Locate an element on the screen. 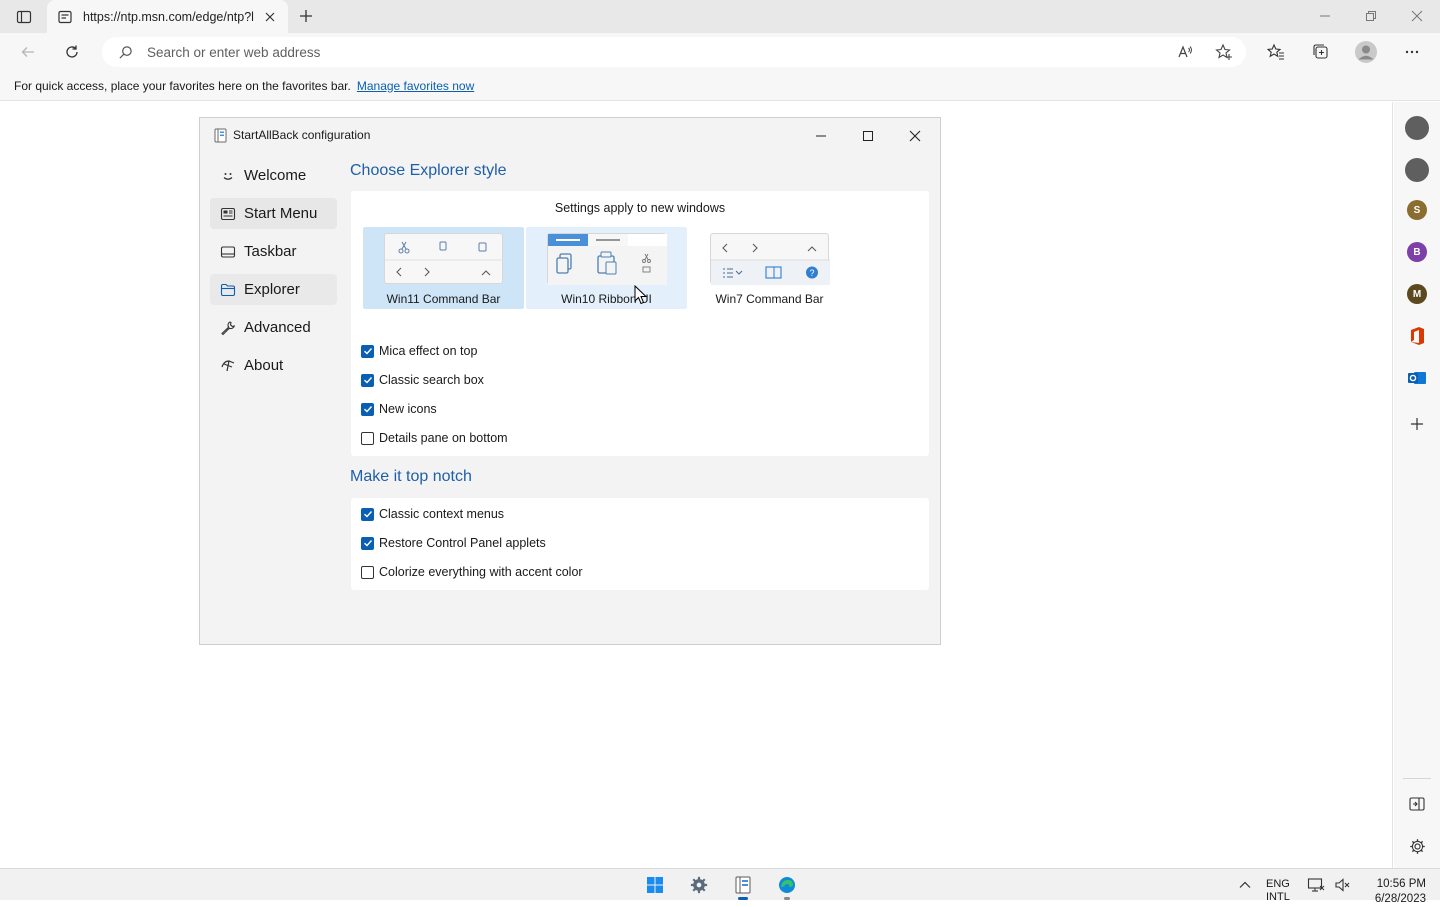  nav-start-menu: Start Menu is located at coordinates (273, 213).